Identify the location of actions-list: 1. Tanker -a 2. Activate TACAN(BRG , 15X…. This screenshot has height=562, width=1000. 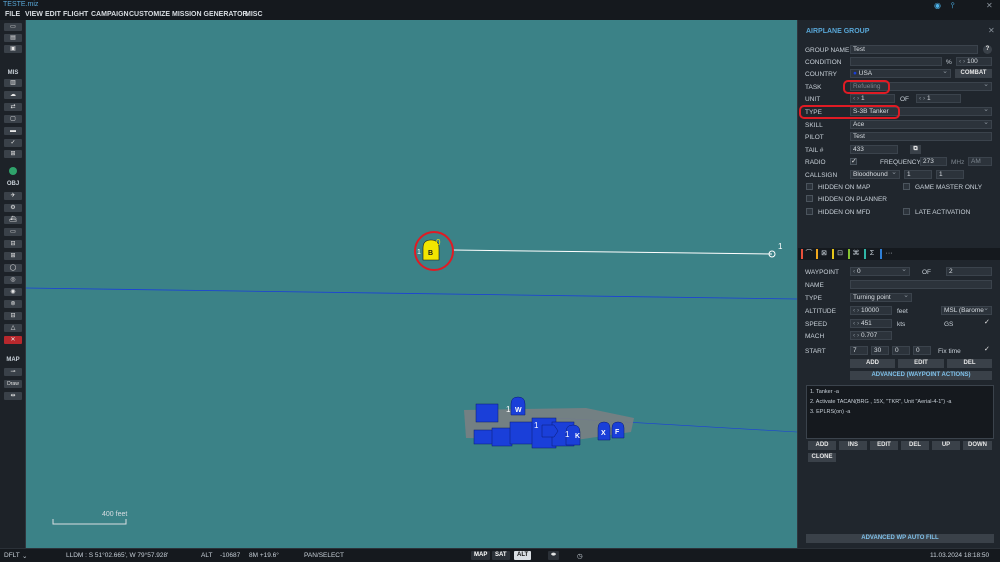
(900, 412).